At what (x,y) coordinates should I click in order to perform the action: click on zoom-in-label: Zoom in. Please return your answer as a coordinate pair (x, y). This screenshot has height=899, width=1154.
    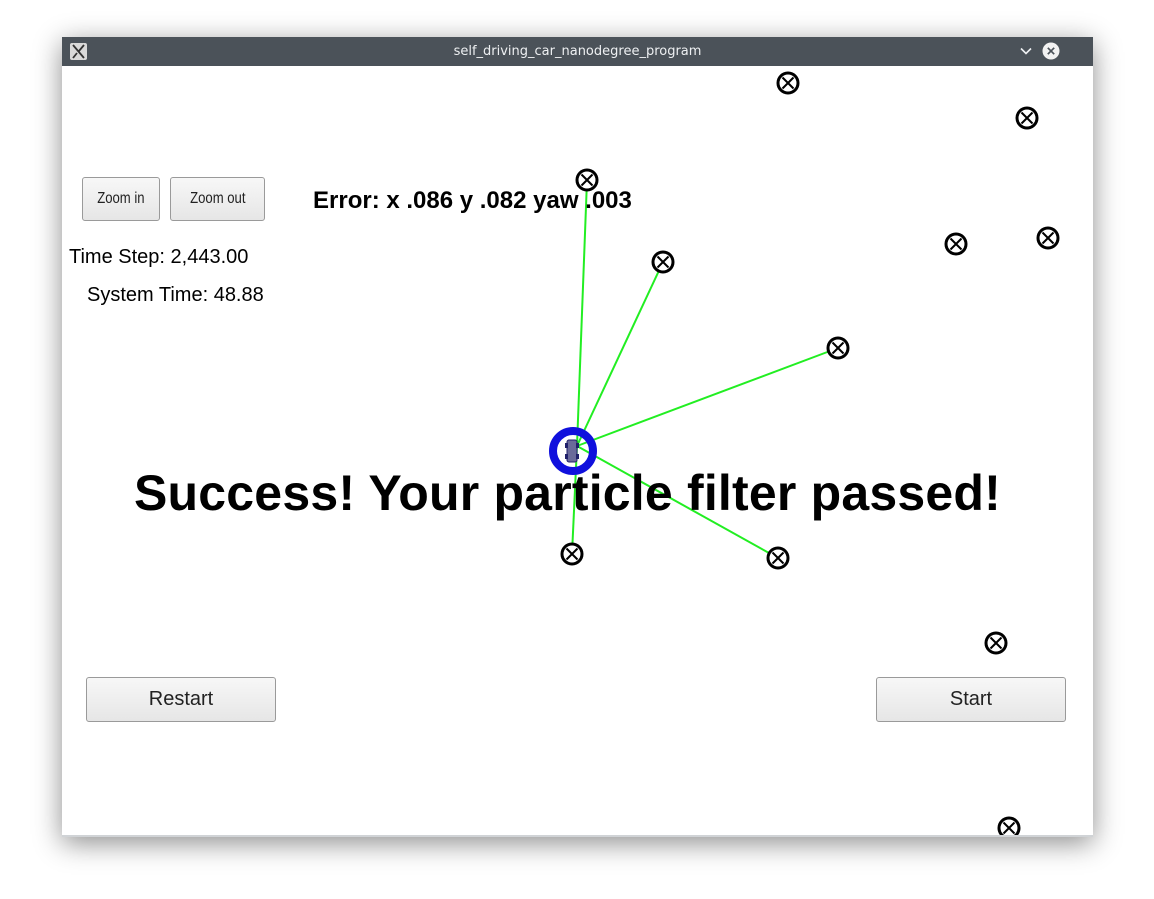
    Looking at the image, I should click on (121, 198).